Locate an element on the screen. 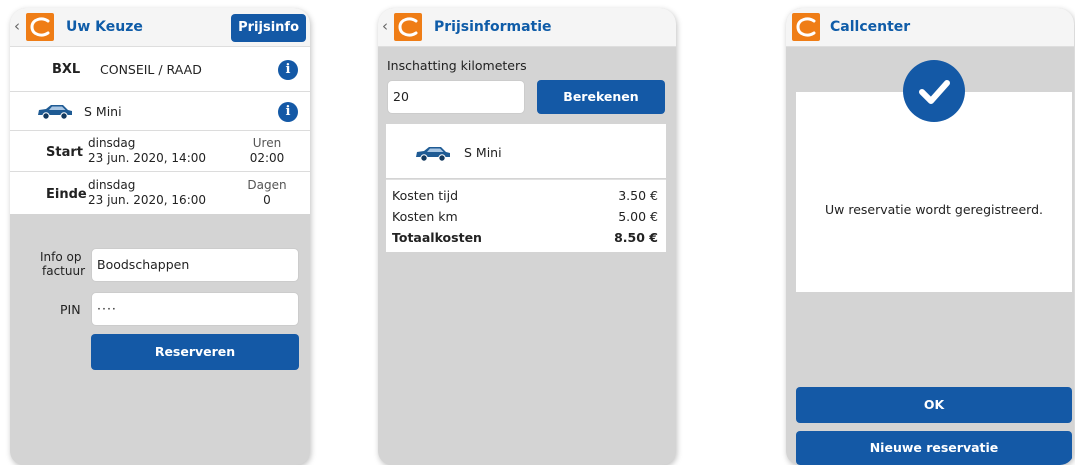 The image size is (1075, 465). check-icon is located at coordinates (934, 91).